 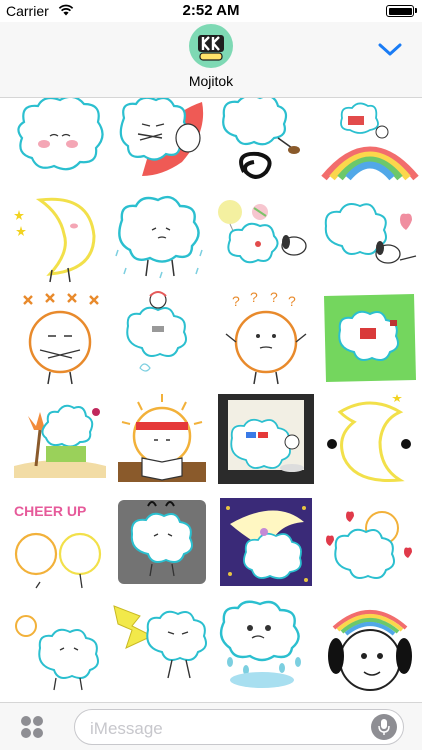 What do you see at coordinates (60, 440) in the screenshot?
I see `sticker-cloud-in-hawaii` at bounding box center [60, 440].